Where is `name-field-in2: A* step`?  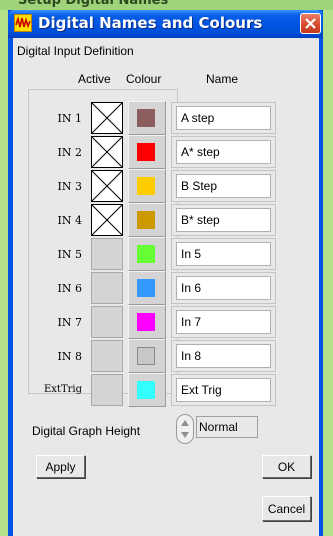
name-field-in2: A* step is located at coordinates (223, 152).